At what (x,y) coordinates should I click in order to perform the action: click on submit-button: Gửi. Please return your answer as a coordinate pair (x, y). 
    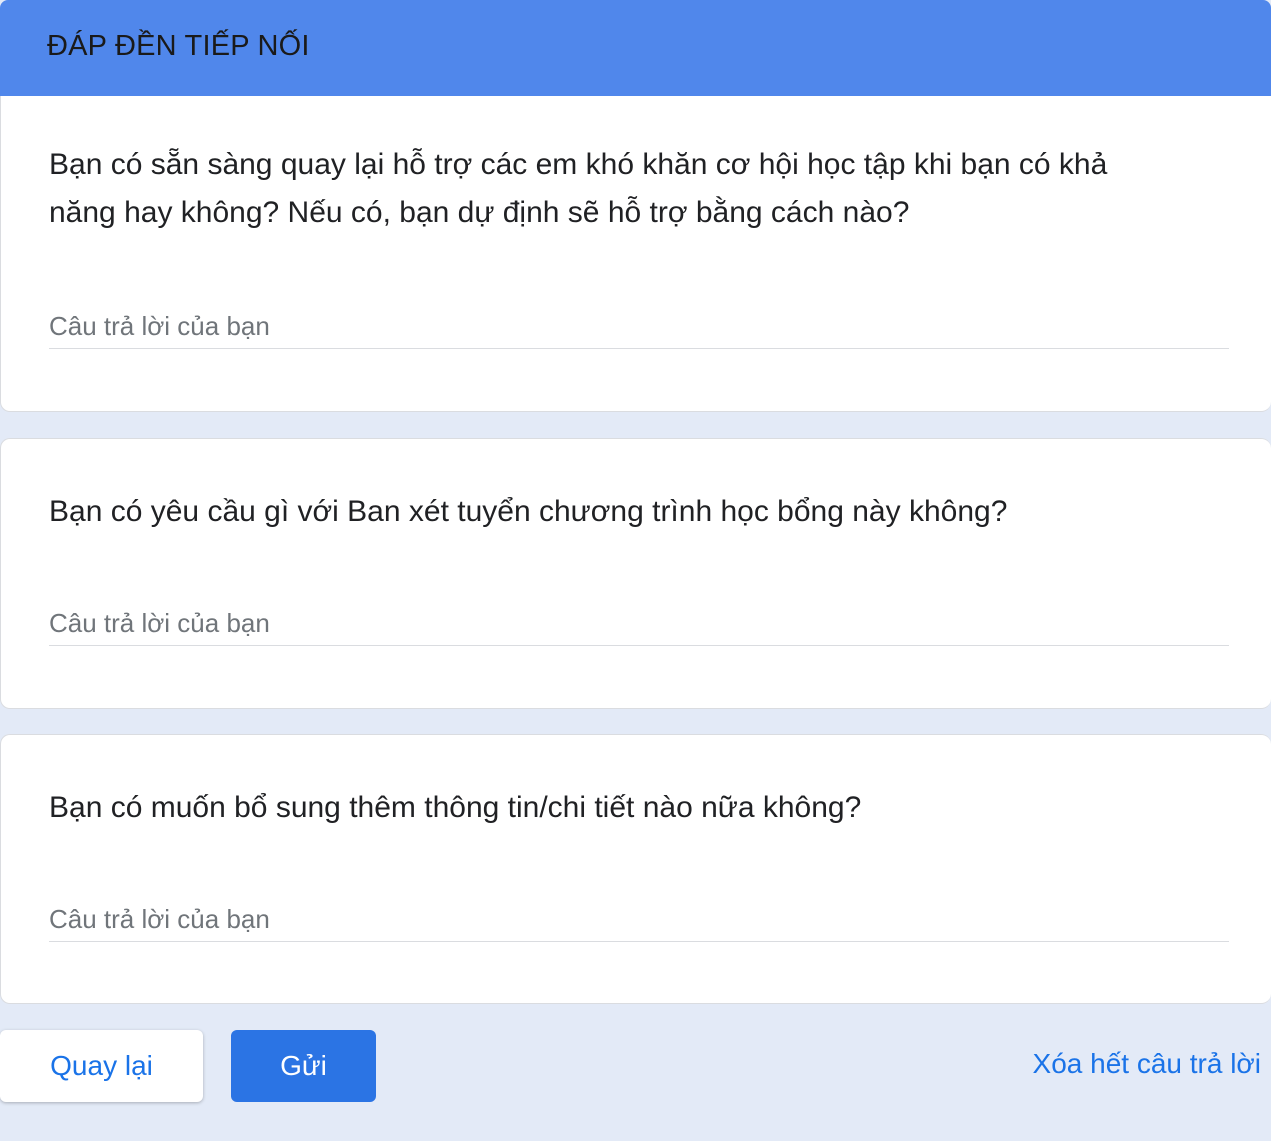
    Looking at the image, I should click on (303, 1066).